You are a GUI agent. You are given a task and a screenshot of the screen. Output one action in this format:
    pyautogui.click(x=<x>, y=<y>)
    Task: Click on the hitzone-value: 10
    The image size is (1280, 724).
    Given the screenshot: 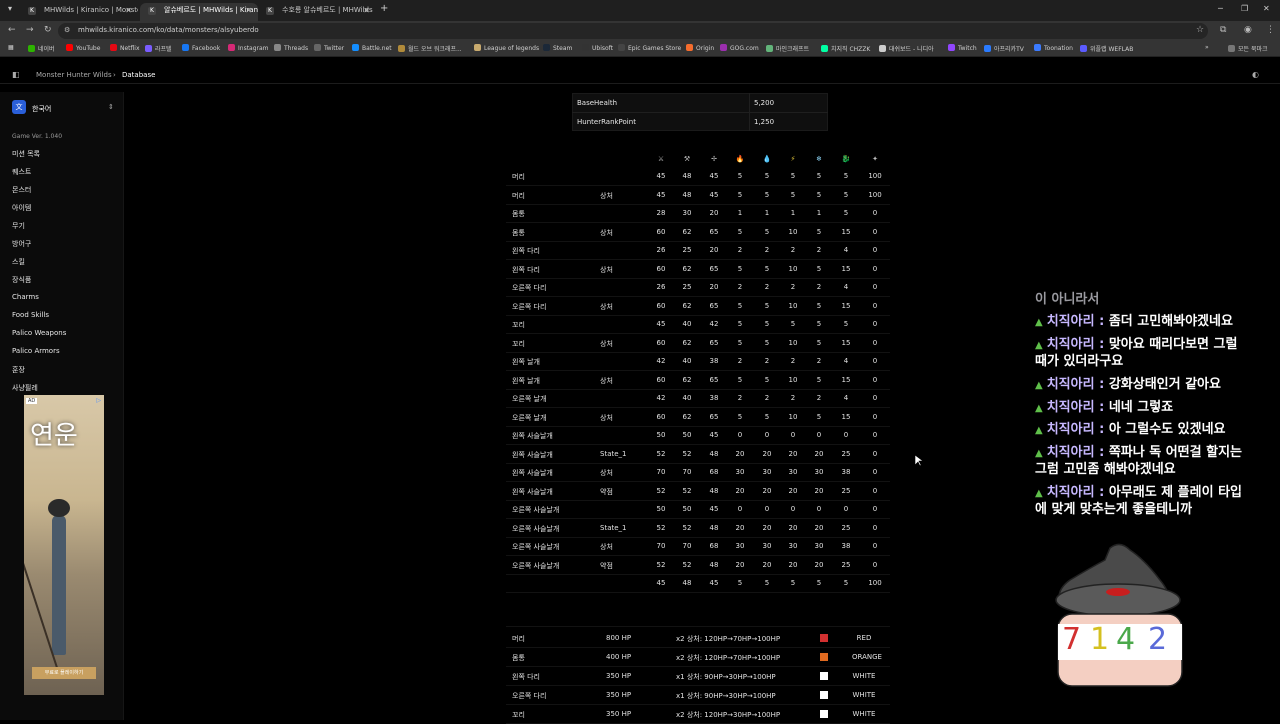 What is the action you would take?
    pyautogui.click(x=793, y=231)
    